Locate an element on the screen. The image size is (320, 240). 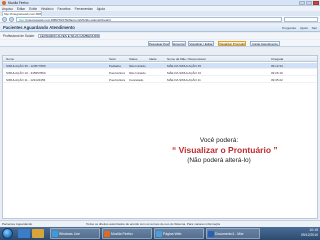
cell-mae: MÃE DA SIMULAÇÃO 35 is located at coordinates (184, 66).